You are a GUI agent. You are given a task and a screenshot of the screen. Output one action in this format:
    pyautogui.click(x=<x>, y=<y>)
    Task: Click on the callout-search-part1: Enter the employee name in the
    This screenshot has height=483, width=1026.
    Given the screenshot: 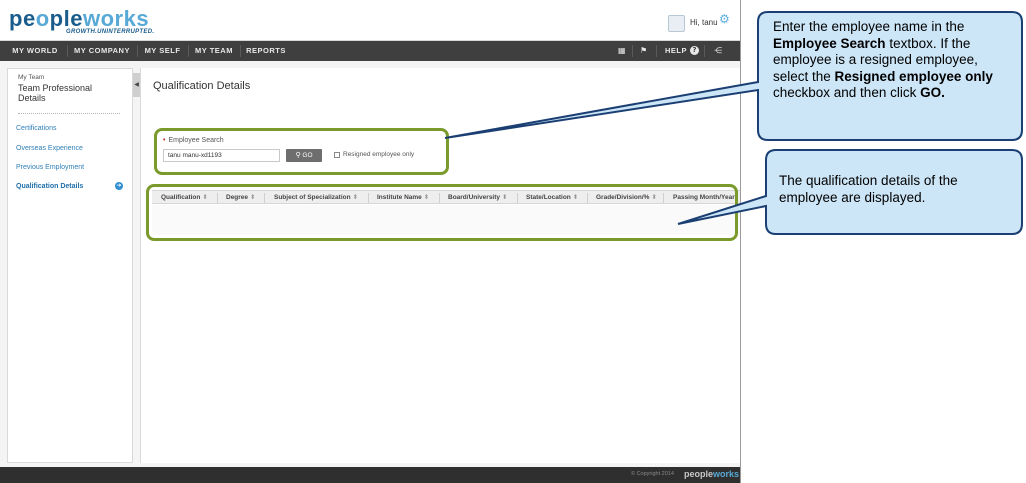 What is the action you would take?
    pyautogui.click(x=869, y=26)
    